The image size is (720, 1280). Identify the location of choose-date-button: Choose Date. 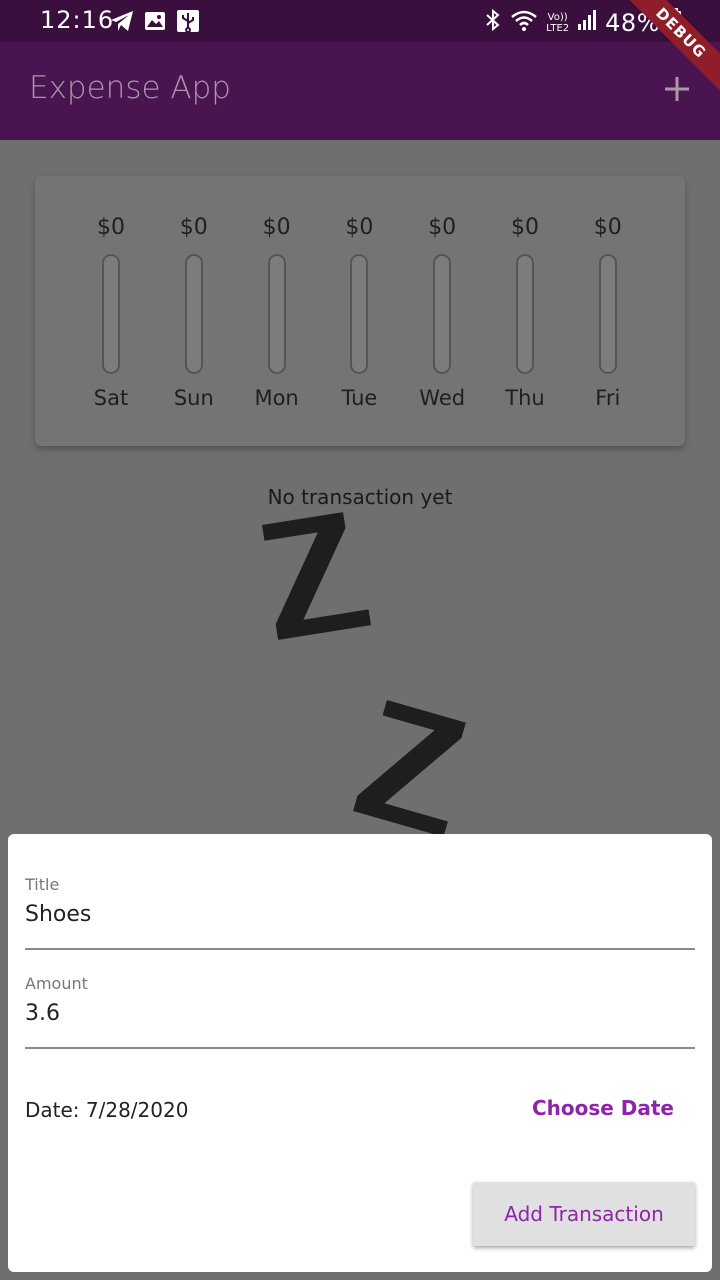
(603, 1108).